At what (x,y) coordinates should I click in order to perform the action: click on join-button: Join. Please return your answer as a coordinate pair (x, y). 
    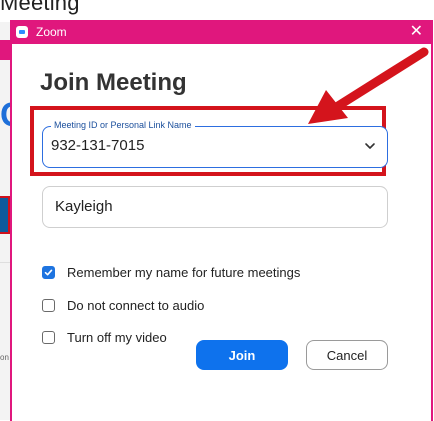
    Looking at the image, I should click on (242, 355).